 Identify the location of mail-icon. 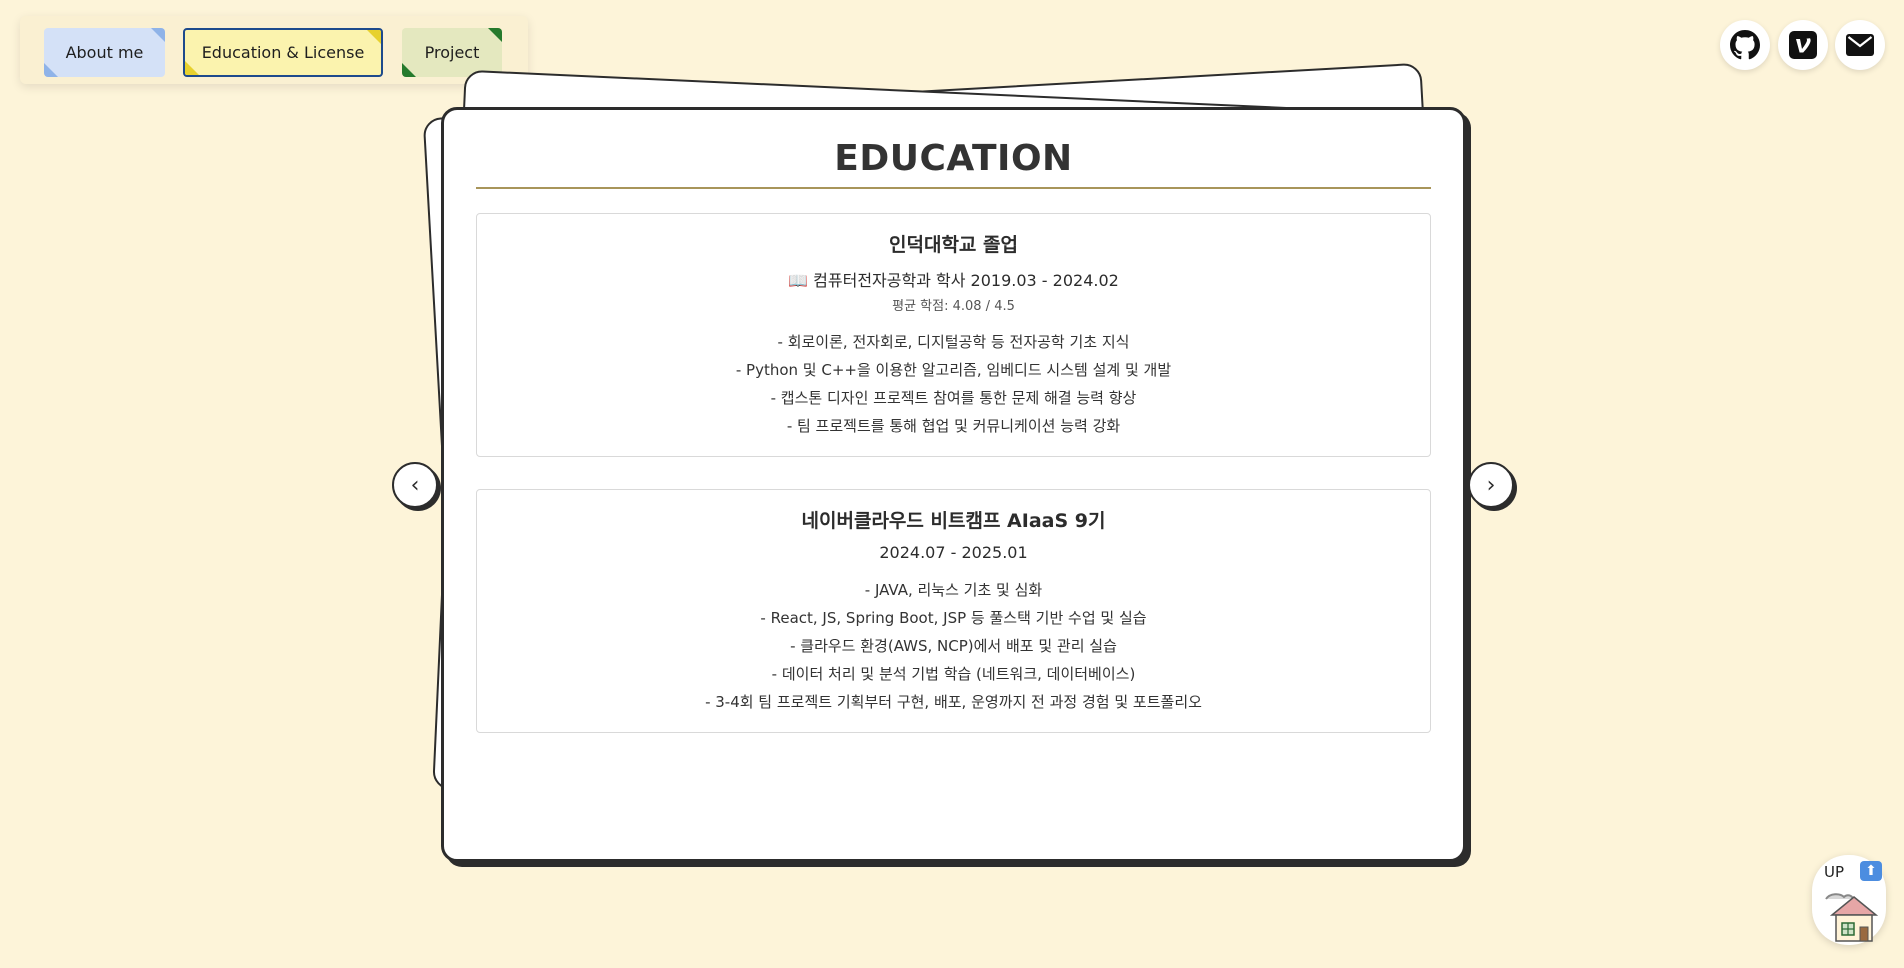
(1860, 45).